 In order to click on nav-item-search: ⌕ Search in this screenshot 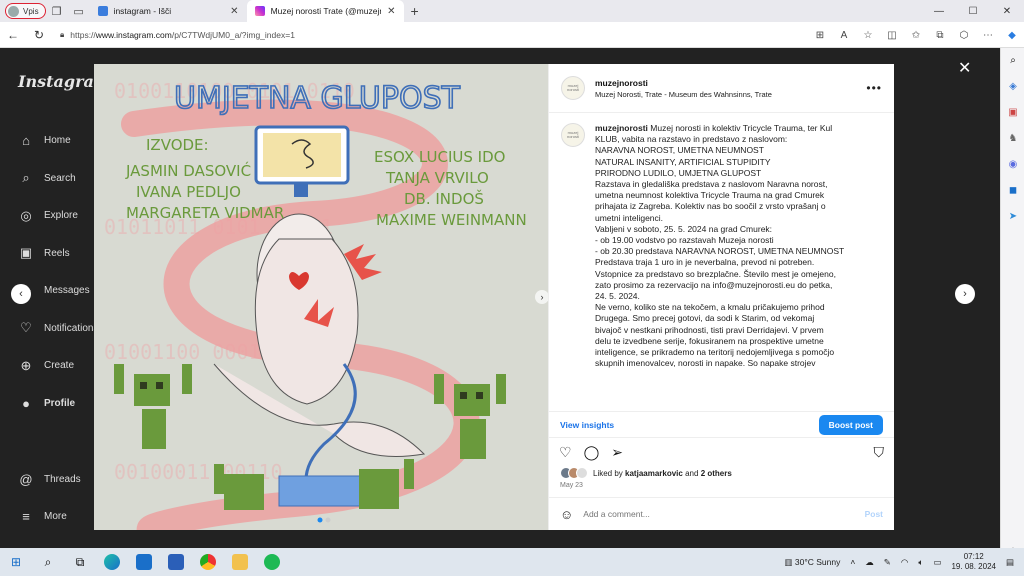, I will do `click(58, 179)`.